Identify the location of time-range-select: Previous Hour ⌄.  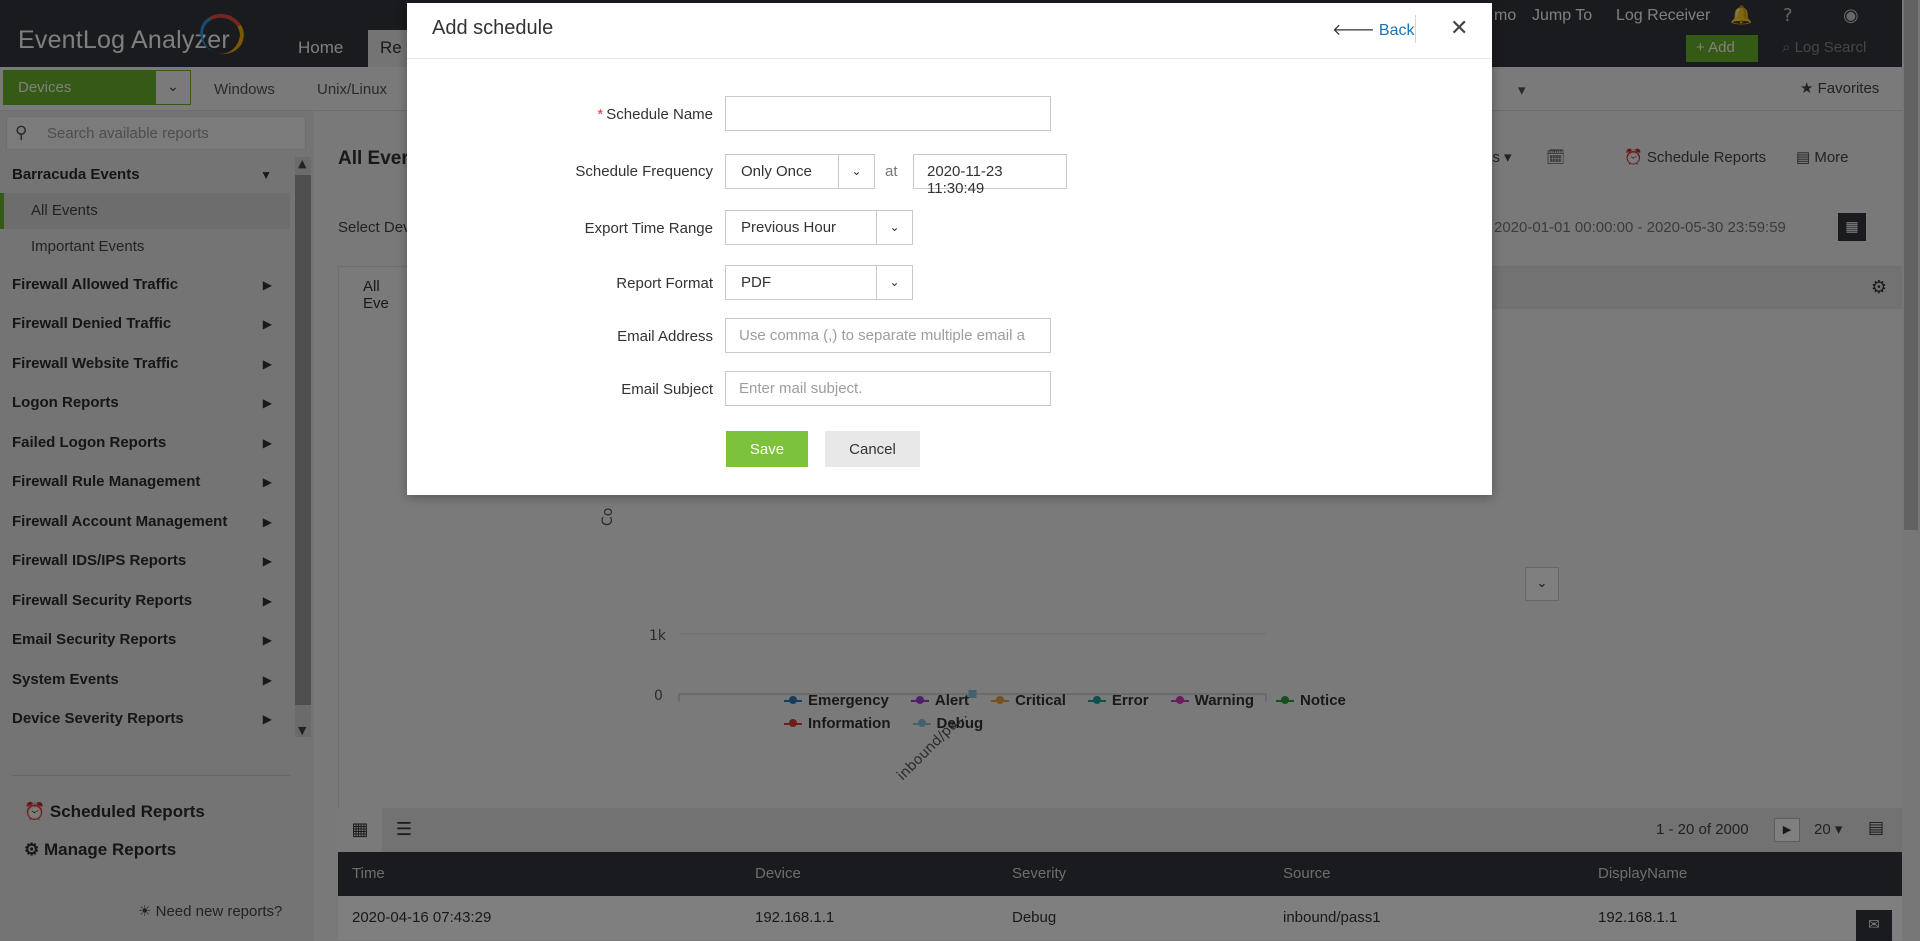
(819, 227).